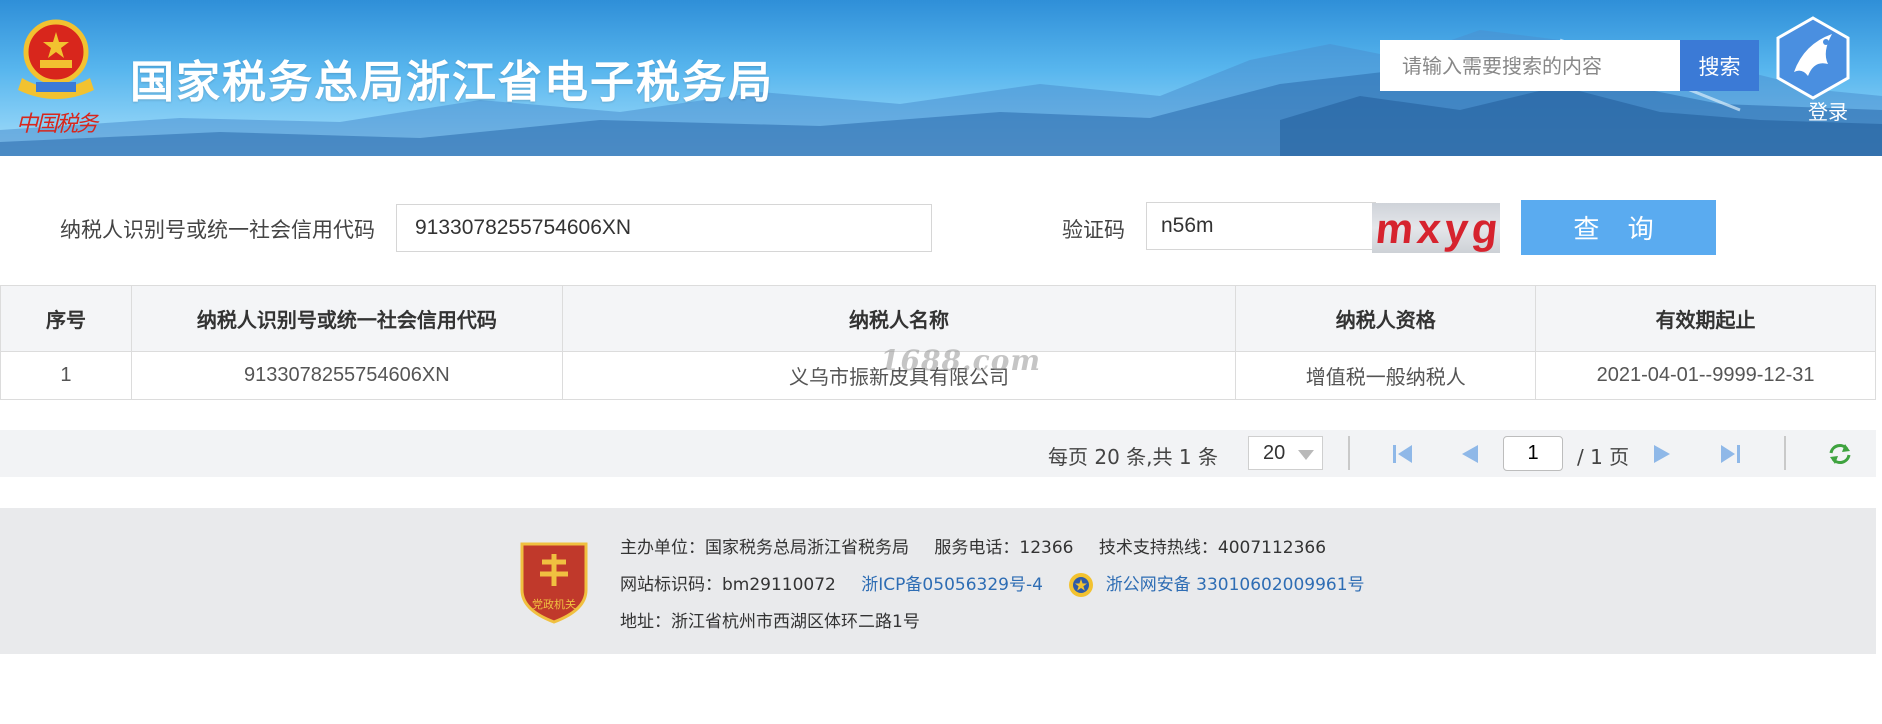 This screenshot has width=1882, height=724. Describe the element at coordinates (554, 604) in the screenshot. I see `badge-text: 党政机关` at that location.